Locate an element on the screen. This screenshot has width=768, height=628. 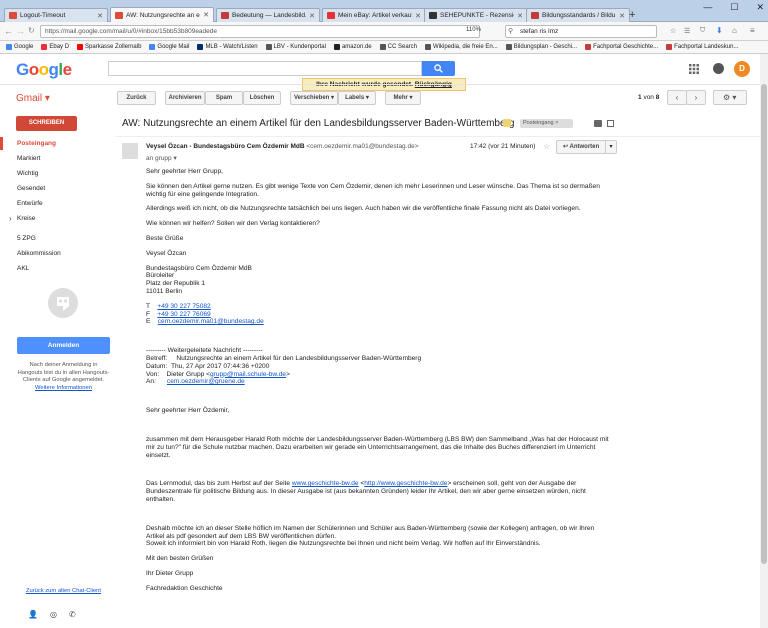
browser-tab: Bedeutung — Landesbild... ✕ is located at coordinates (268, 15).